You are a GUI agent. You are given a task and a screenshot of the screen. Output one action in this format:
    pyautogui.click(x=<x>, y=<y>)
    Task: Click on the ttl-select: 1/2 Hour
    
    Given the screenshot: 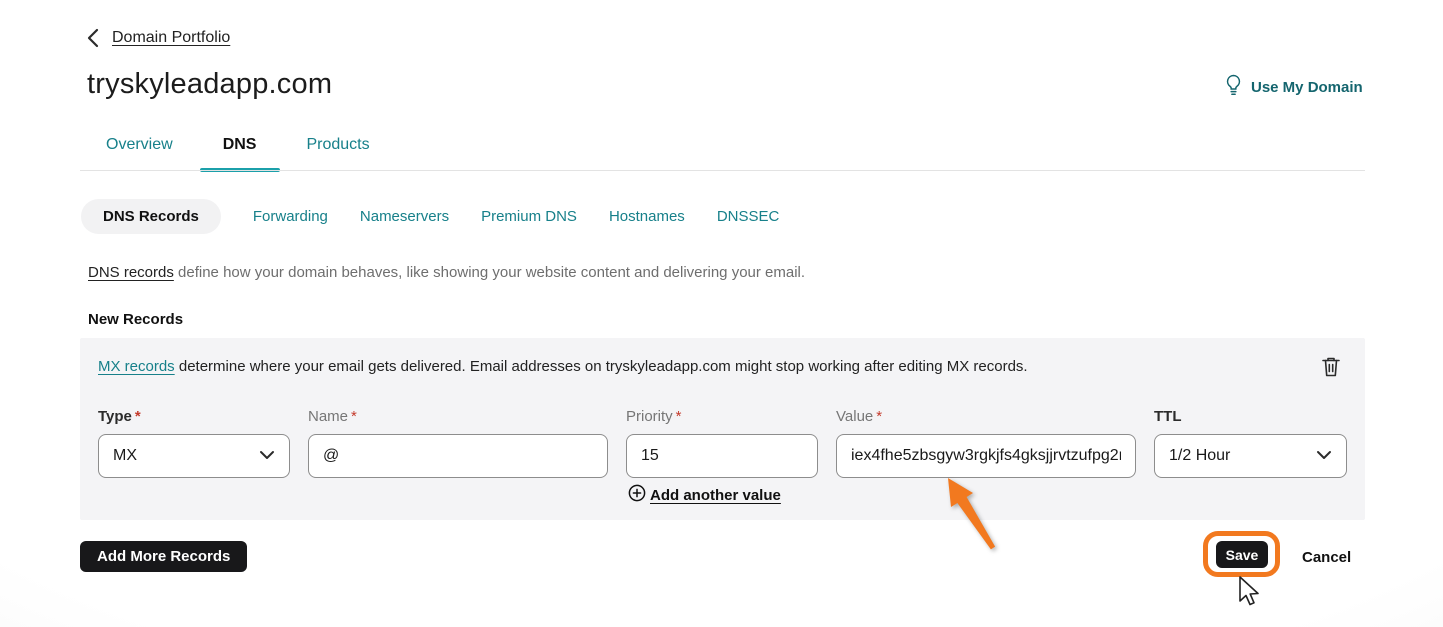 What is the action you would take?
    pyautogui.click(x=1250, y=456)
    